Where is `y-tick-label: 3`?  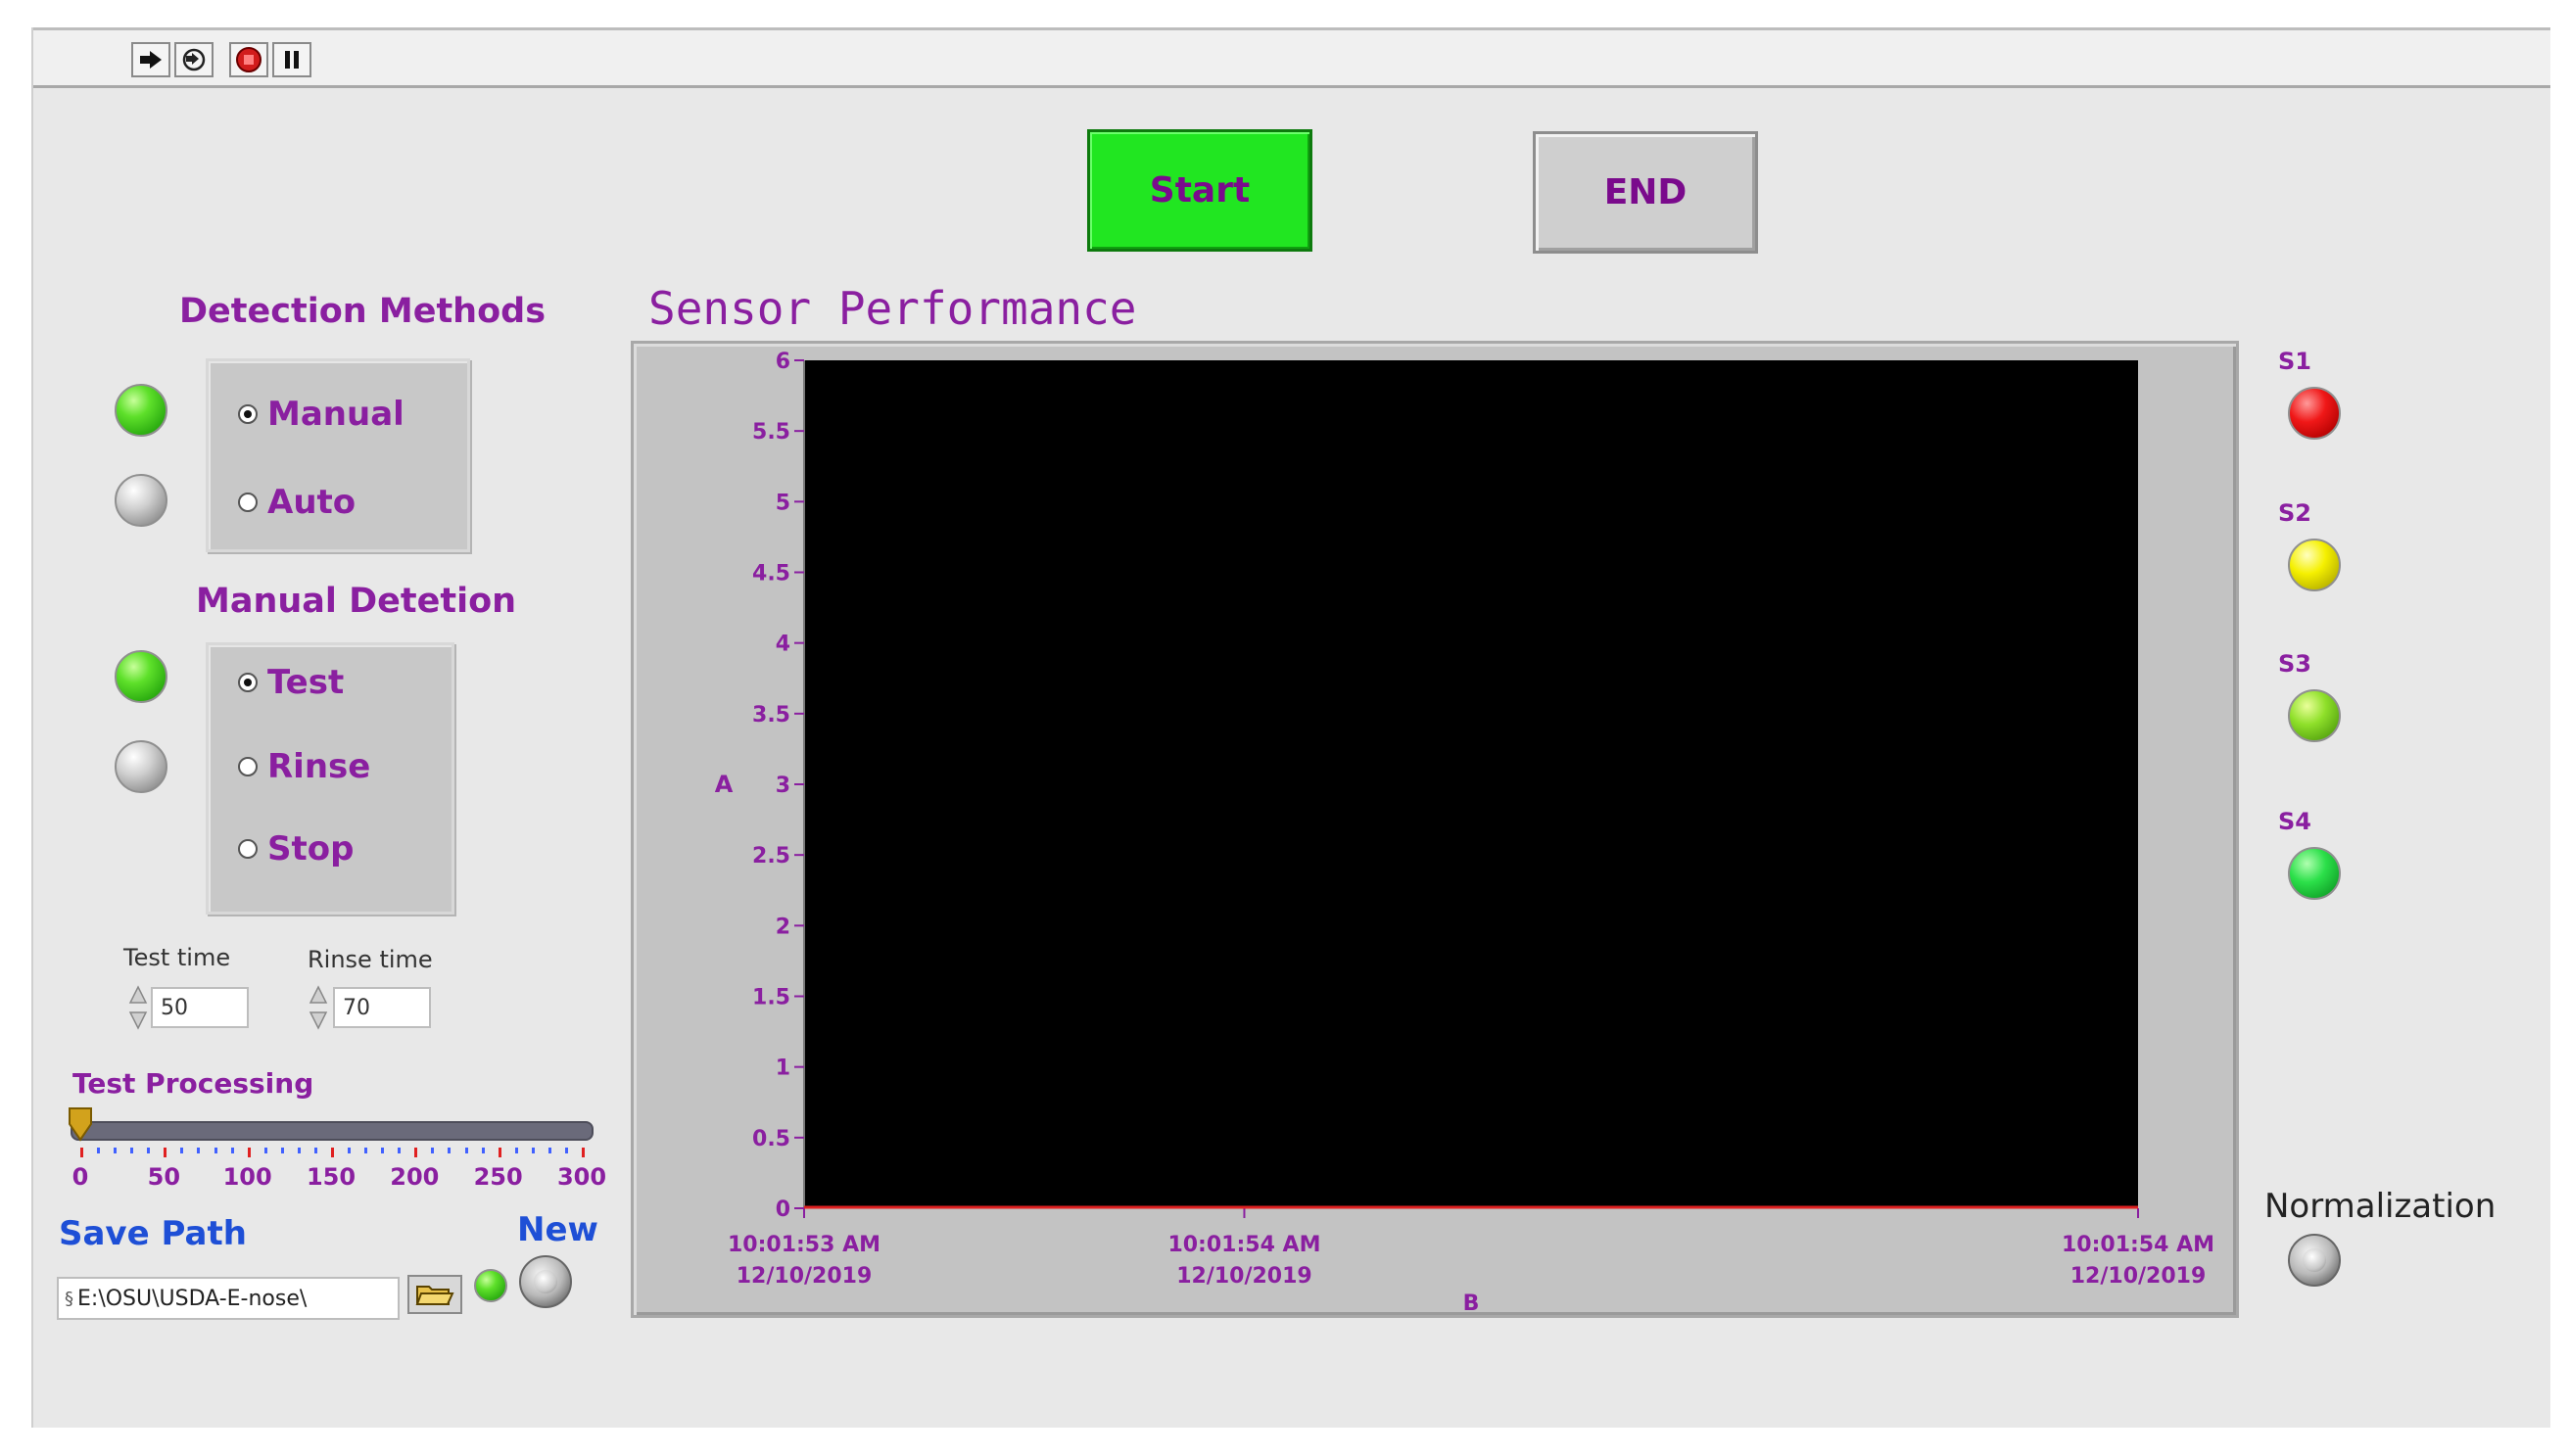
y-tick-label: 3 is located at coordinates (783, 786).